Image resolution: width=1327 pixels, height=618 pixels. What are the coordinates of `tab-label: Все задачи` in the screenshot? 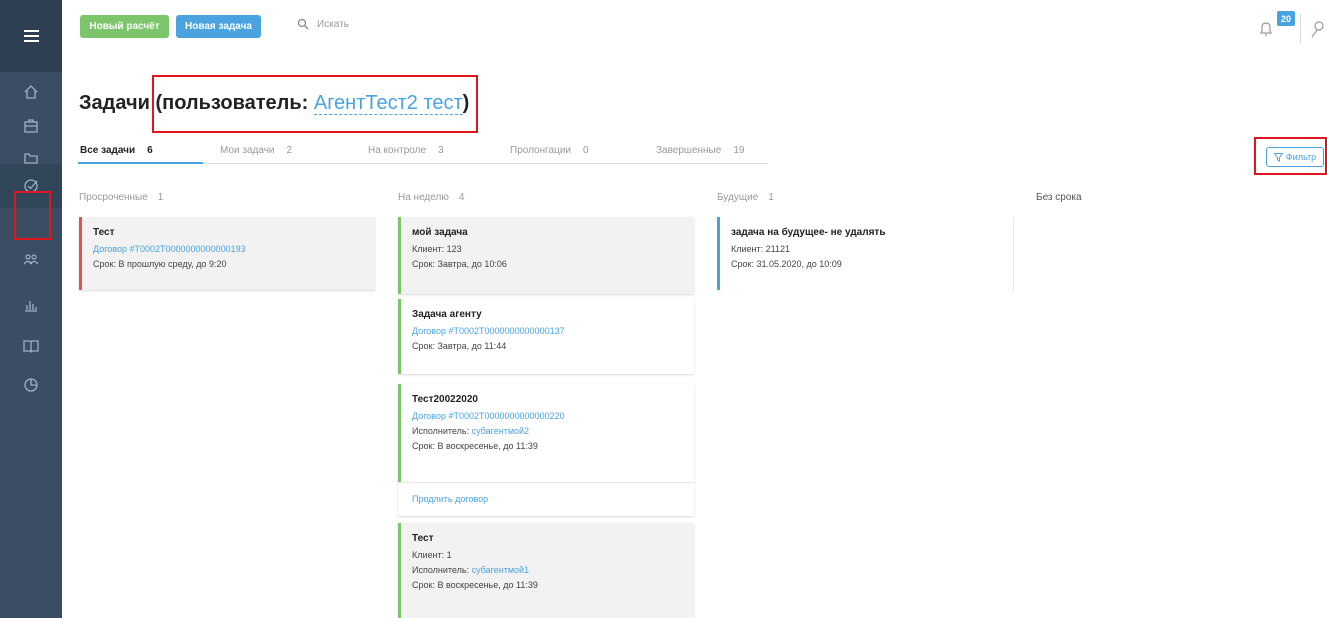 It's located at (108, 150).